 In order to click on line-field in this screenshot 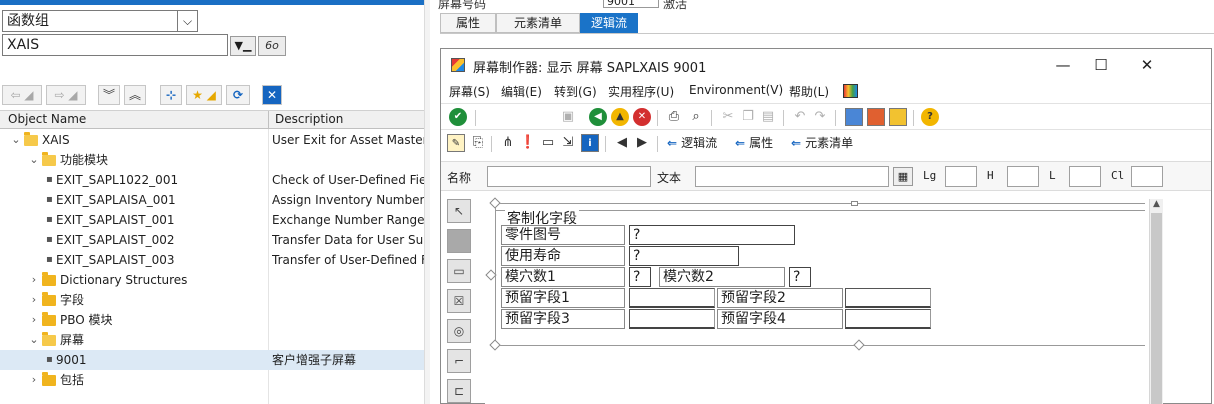, I will do `click(1085, 176)`.